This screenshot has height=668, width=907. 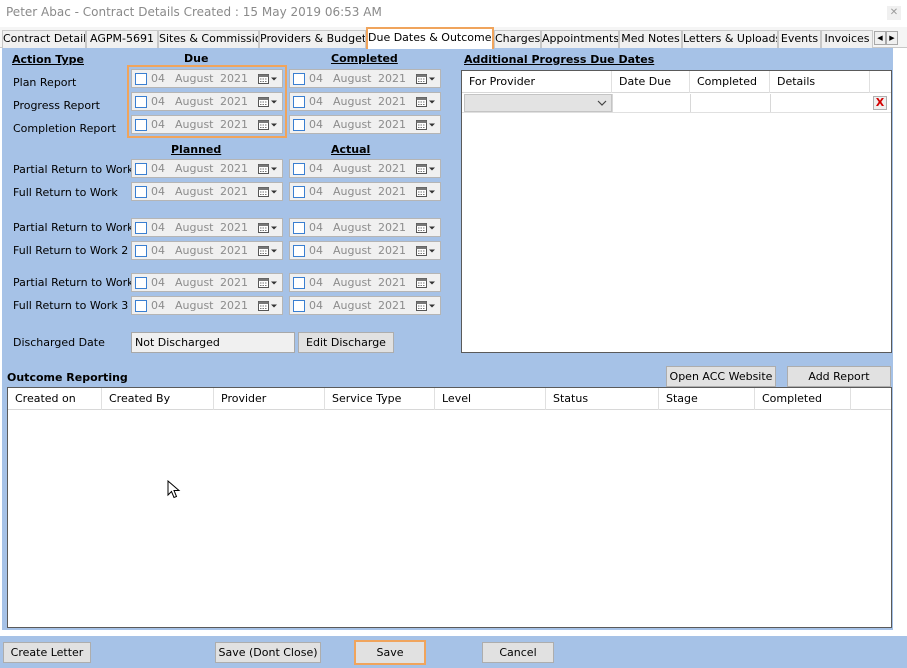 I want to click on col-stage: Stage, so click(x=707, y=399).